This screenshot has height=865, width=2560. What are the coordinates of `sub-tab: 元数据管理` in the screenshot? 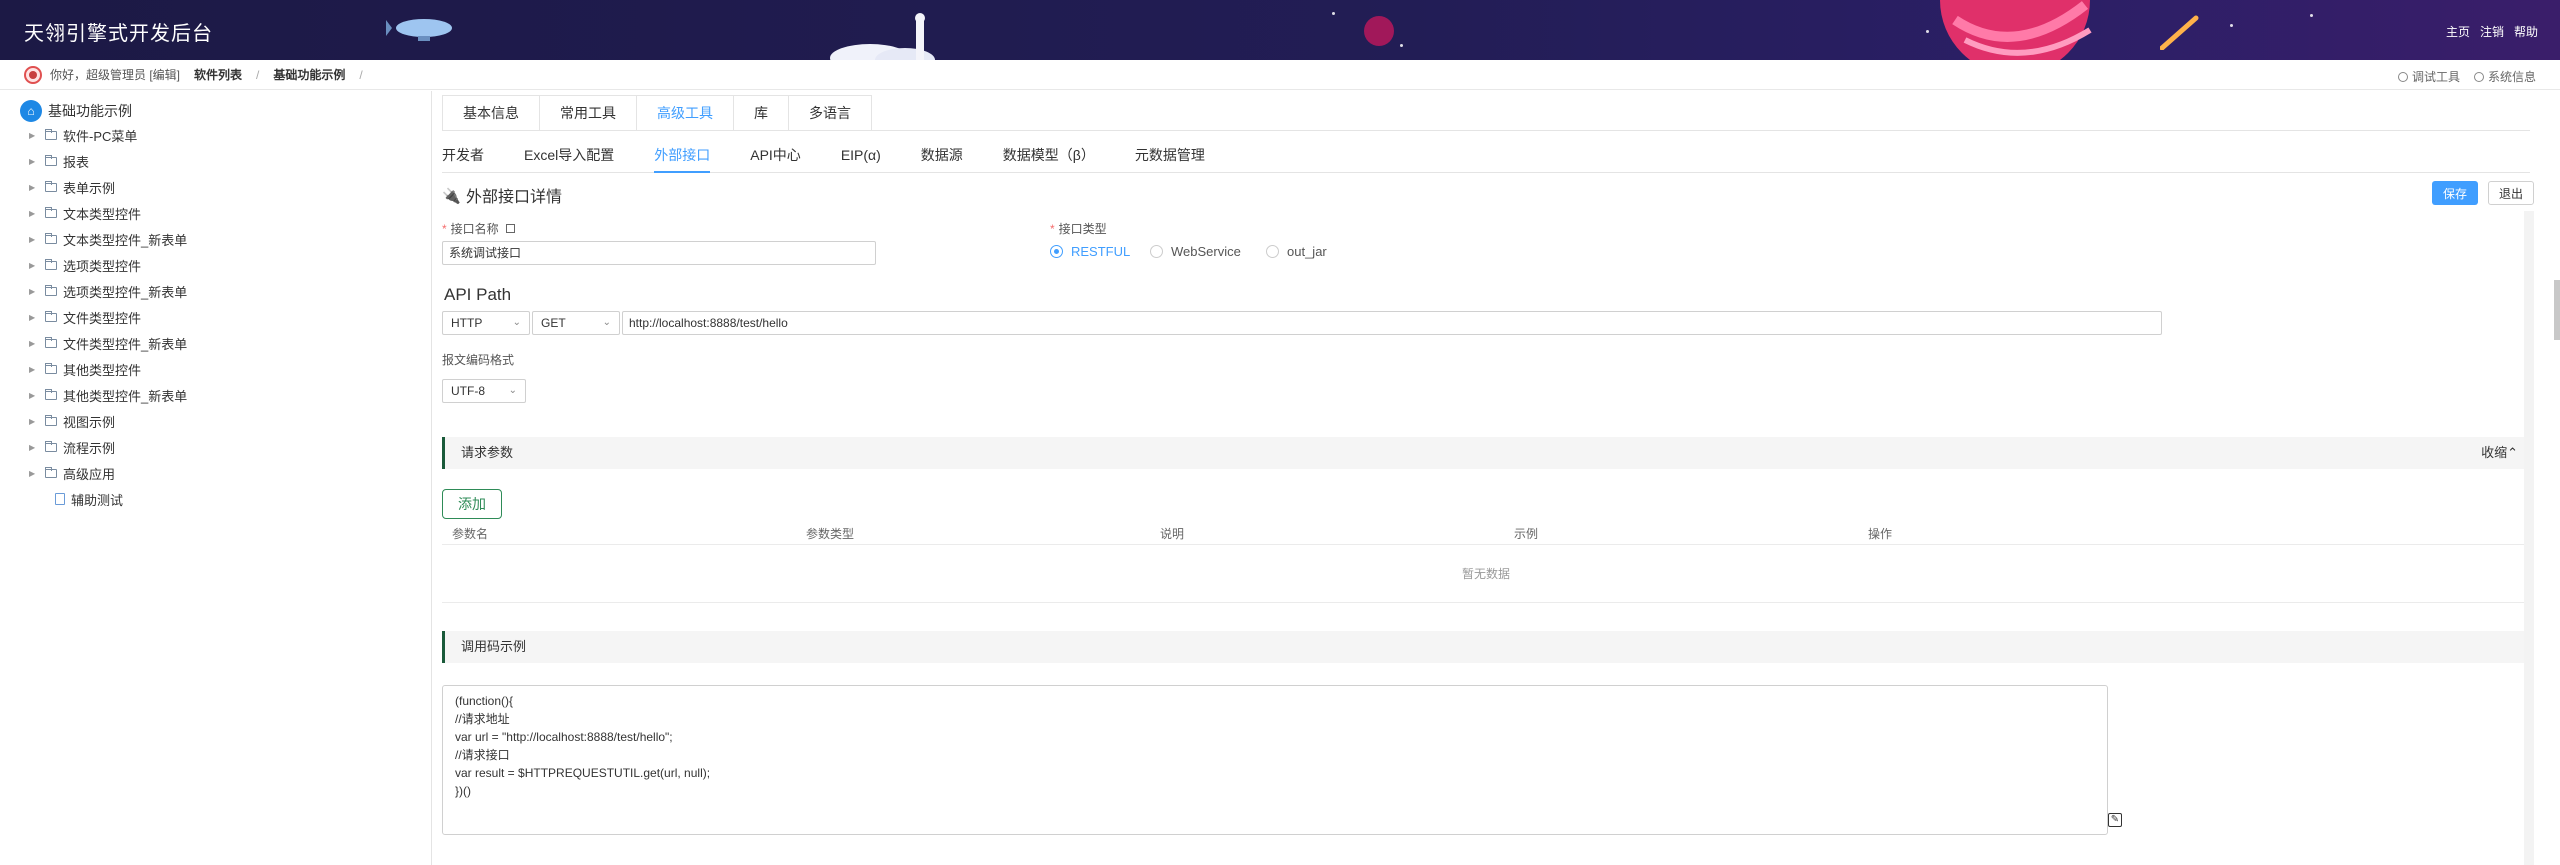 It's located at (1170, 154).